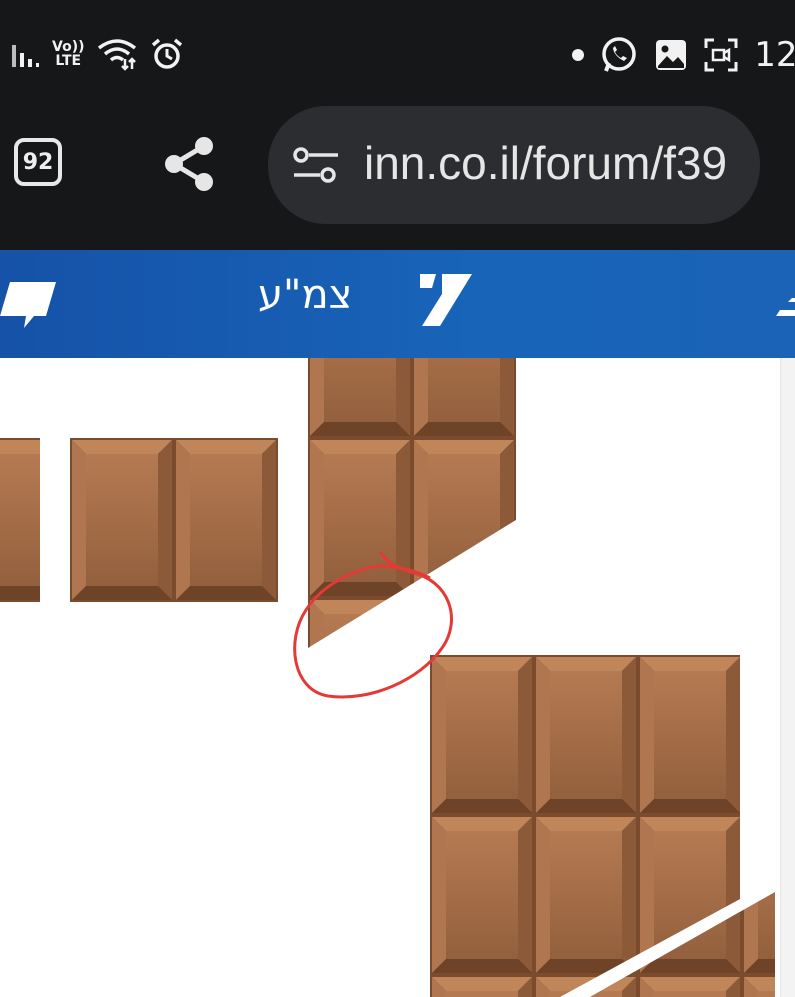 Image resolution: width=795 pixels, height=997 pixels. I want to click on wifi-icon, so click(117, 54).